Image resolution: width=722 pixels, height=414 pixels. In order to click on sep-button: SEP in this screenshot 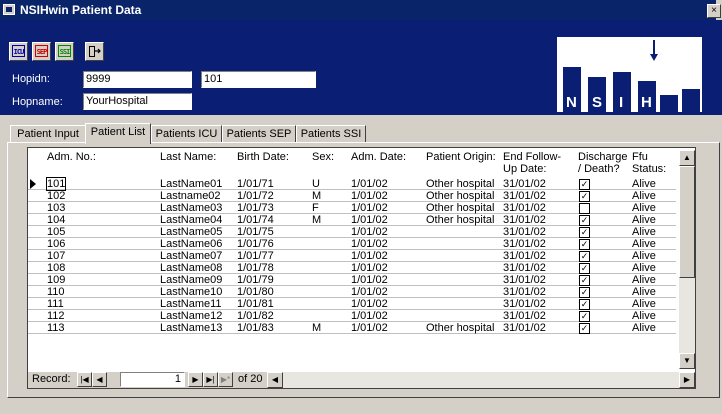, I will do `click(41, 51)`.